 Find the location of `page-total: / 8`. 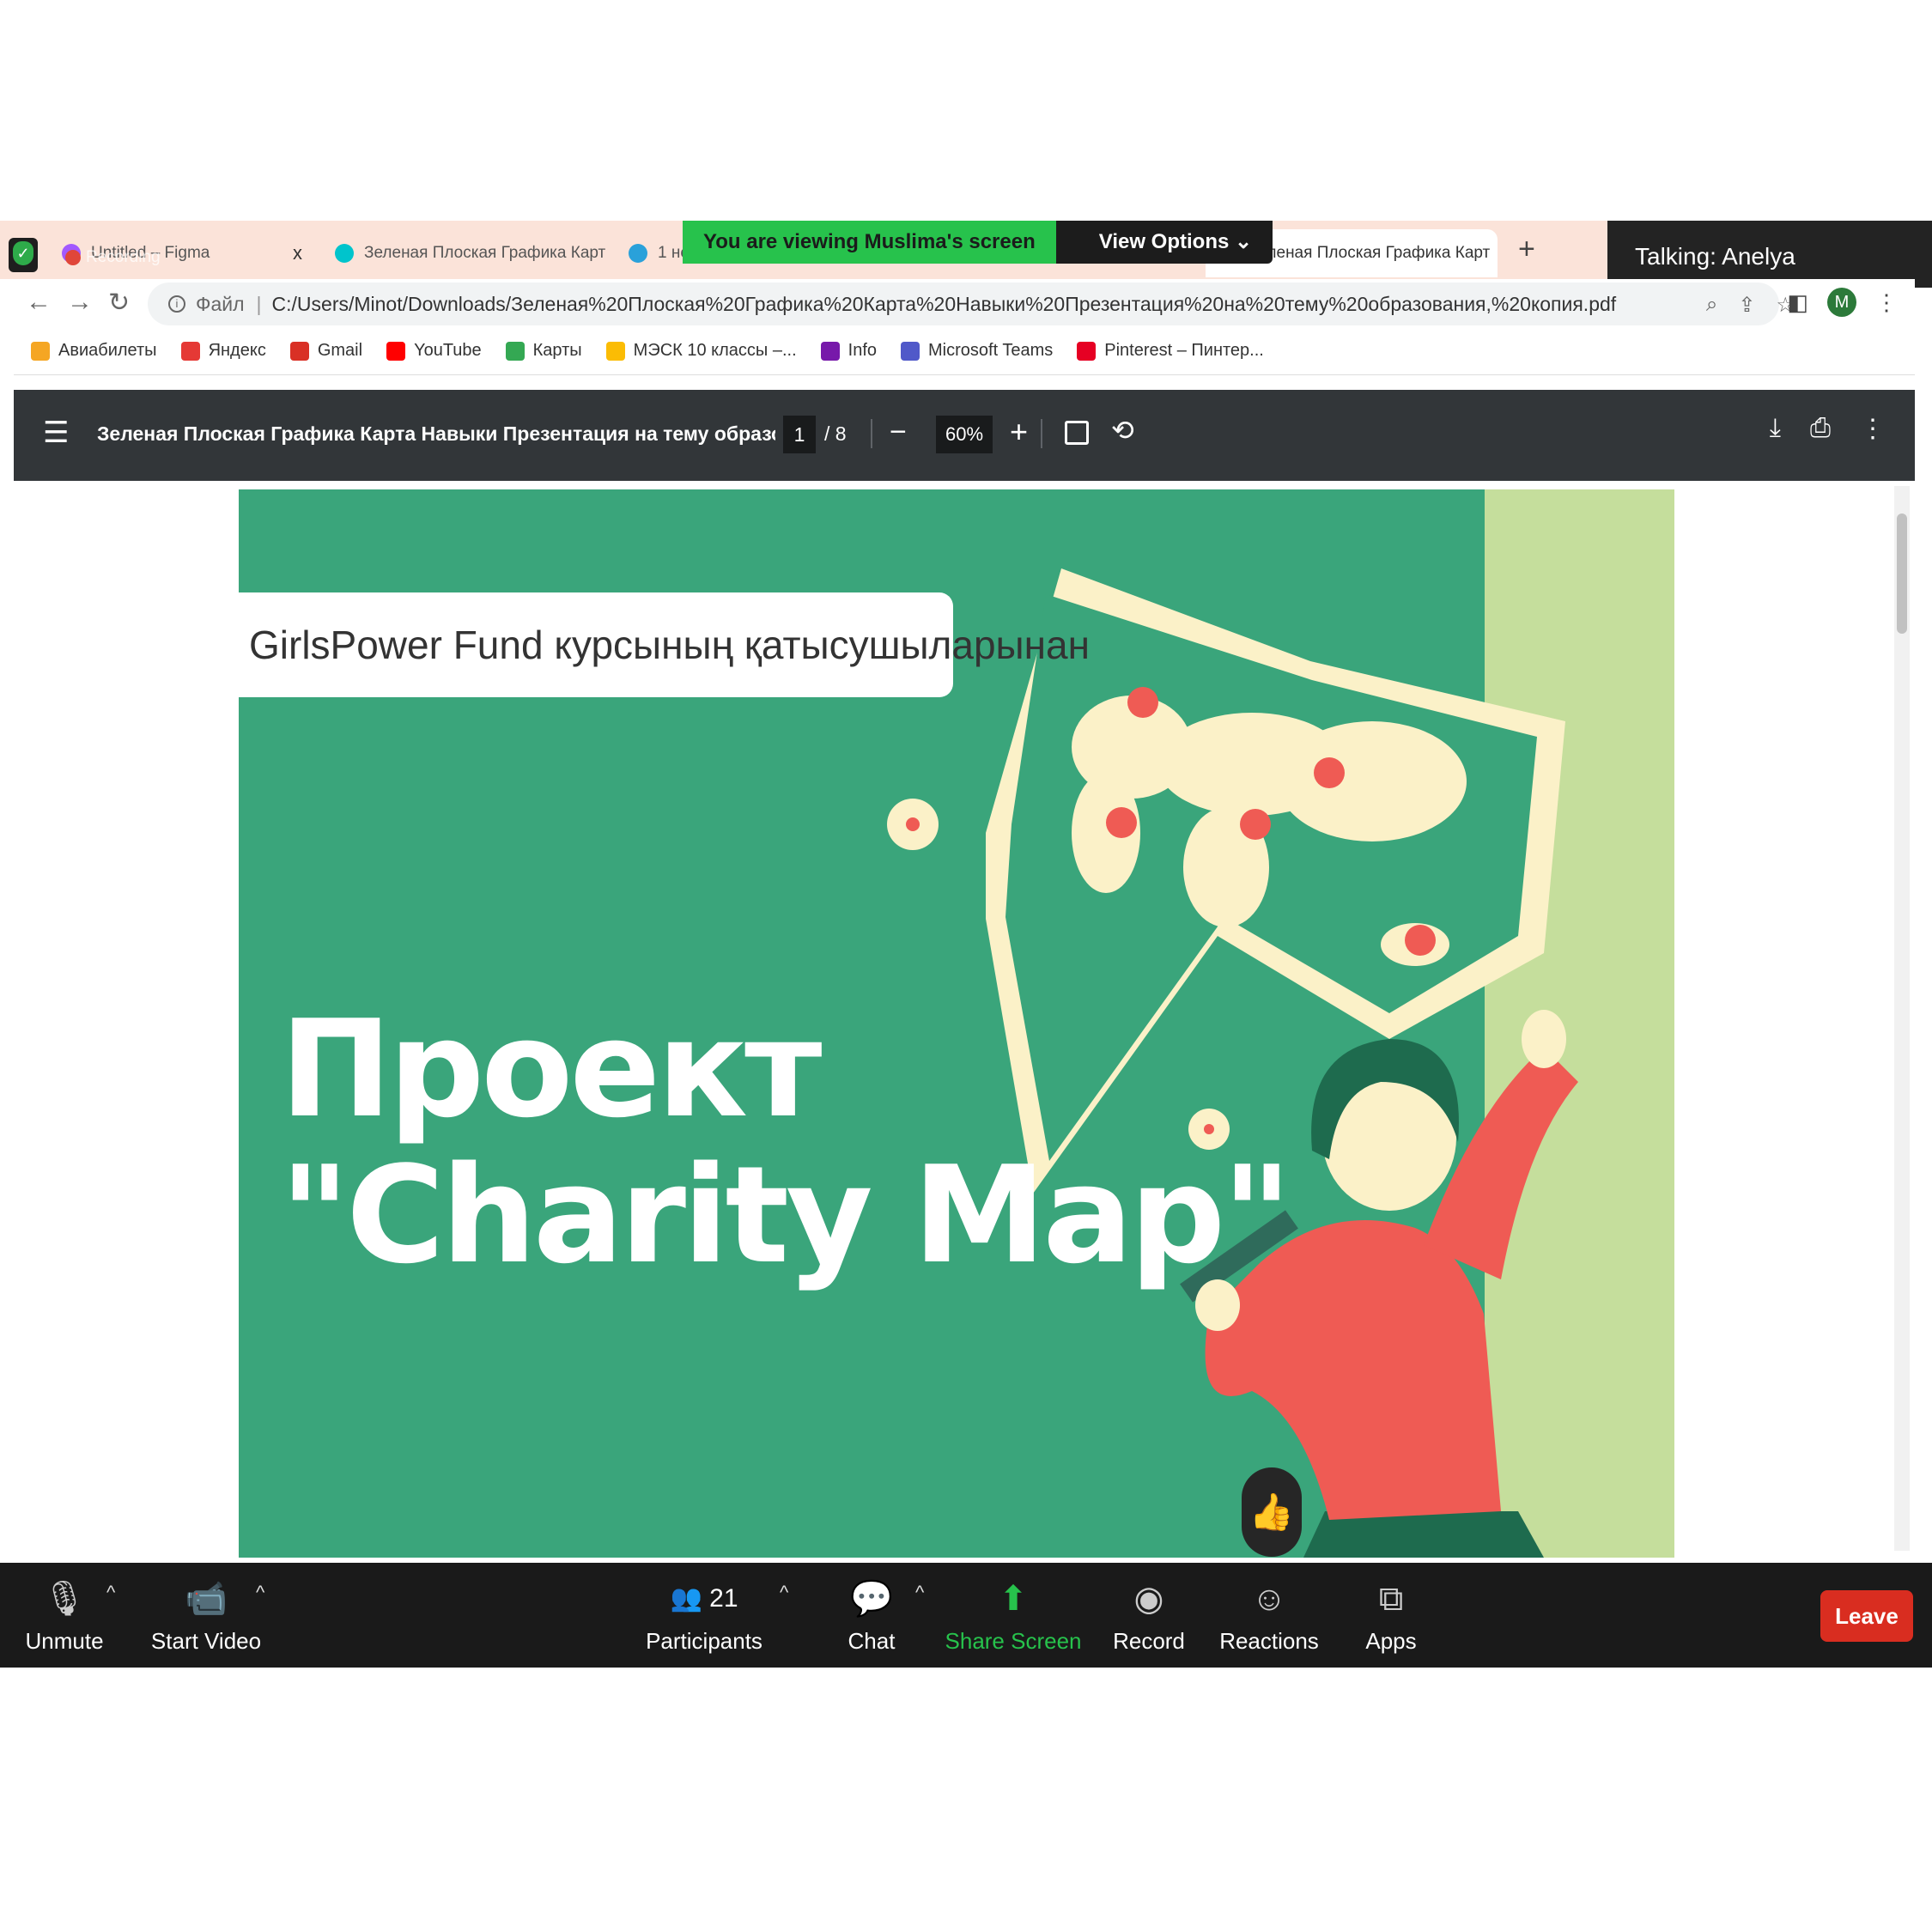

page-total: / 8 is located at coordinates (835, 433).